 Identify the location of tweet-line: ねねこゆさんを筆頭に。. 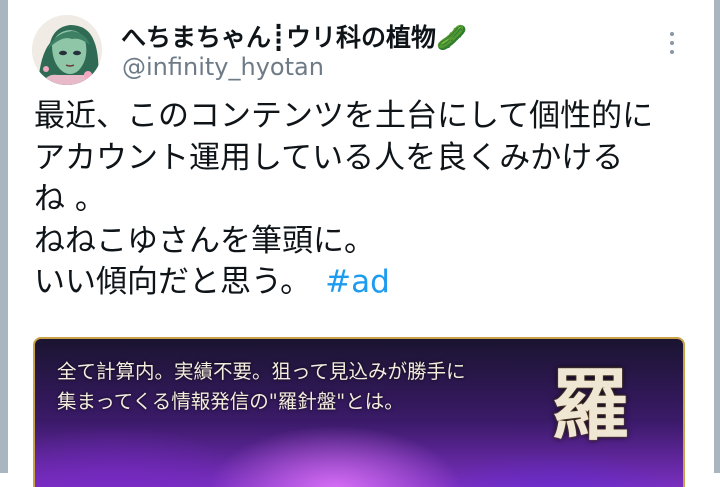
(204, 240).